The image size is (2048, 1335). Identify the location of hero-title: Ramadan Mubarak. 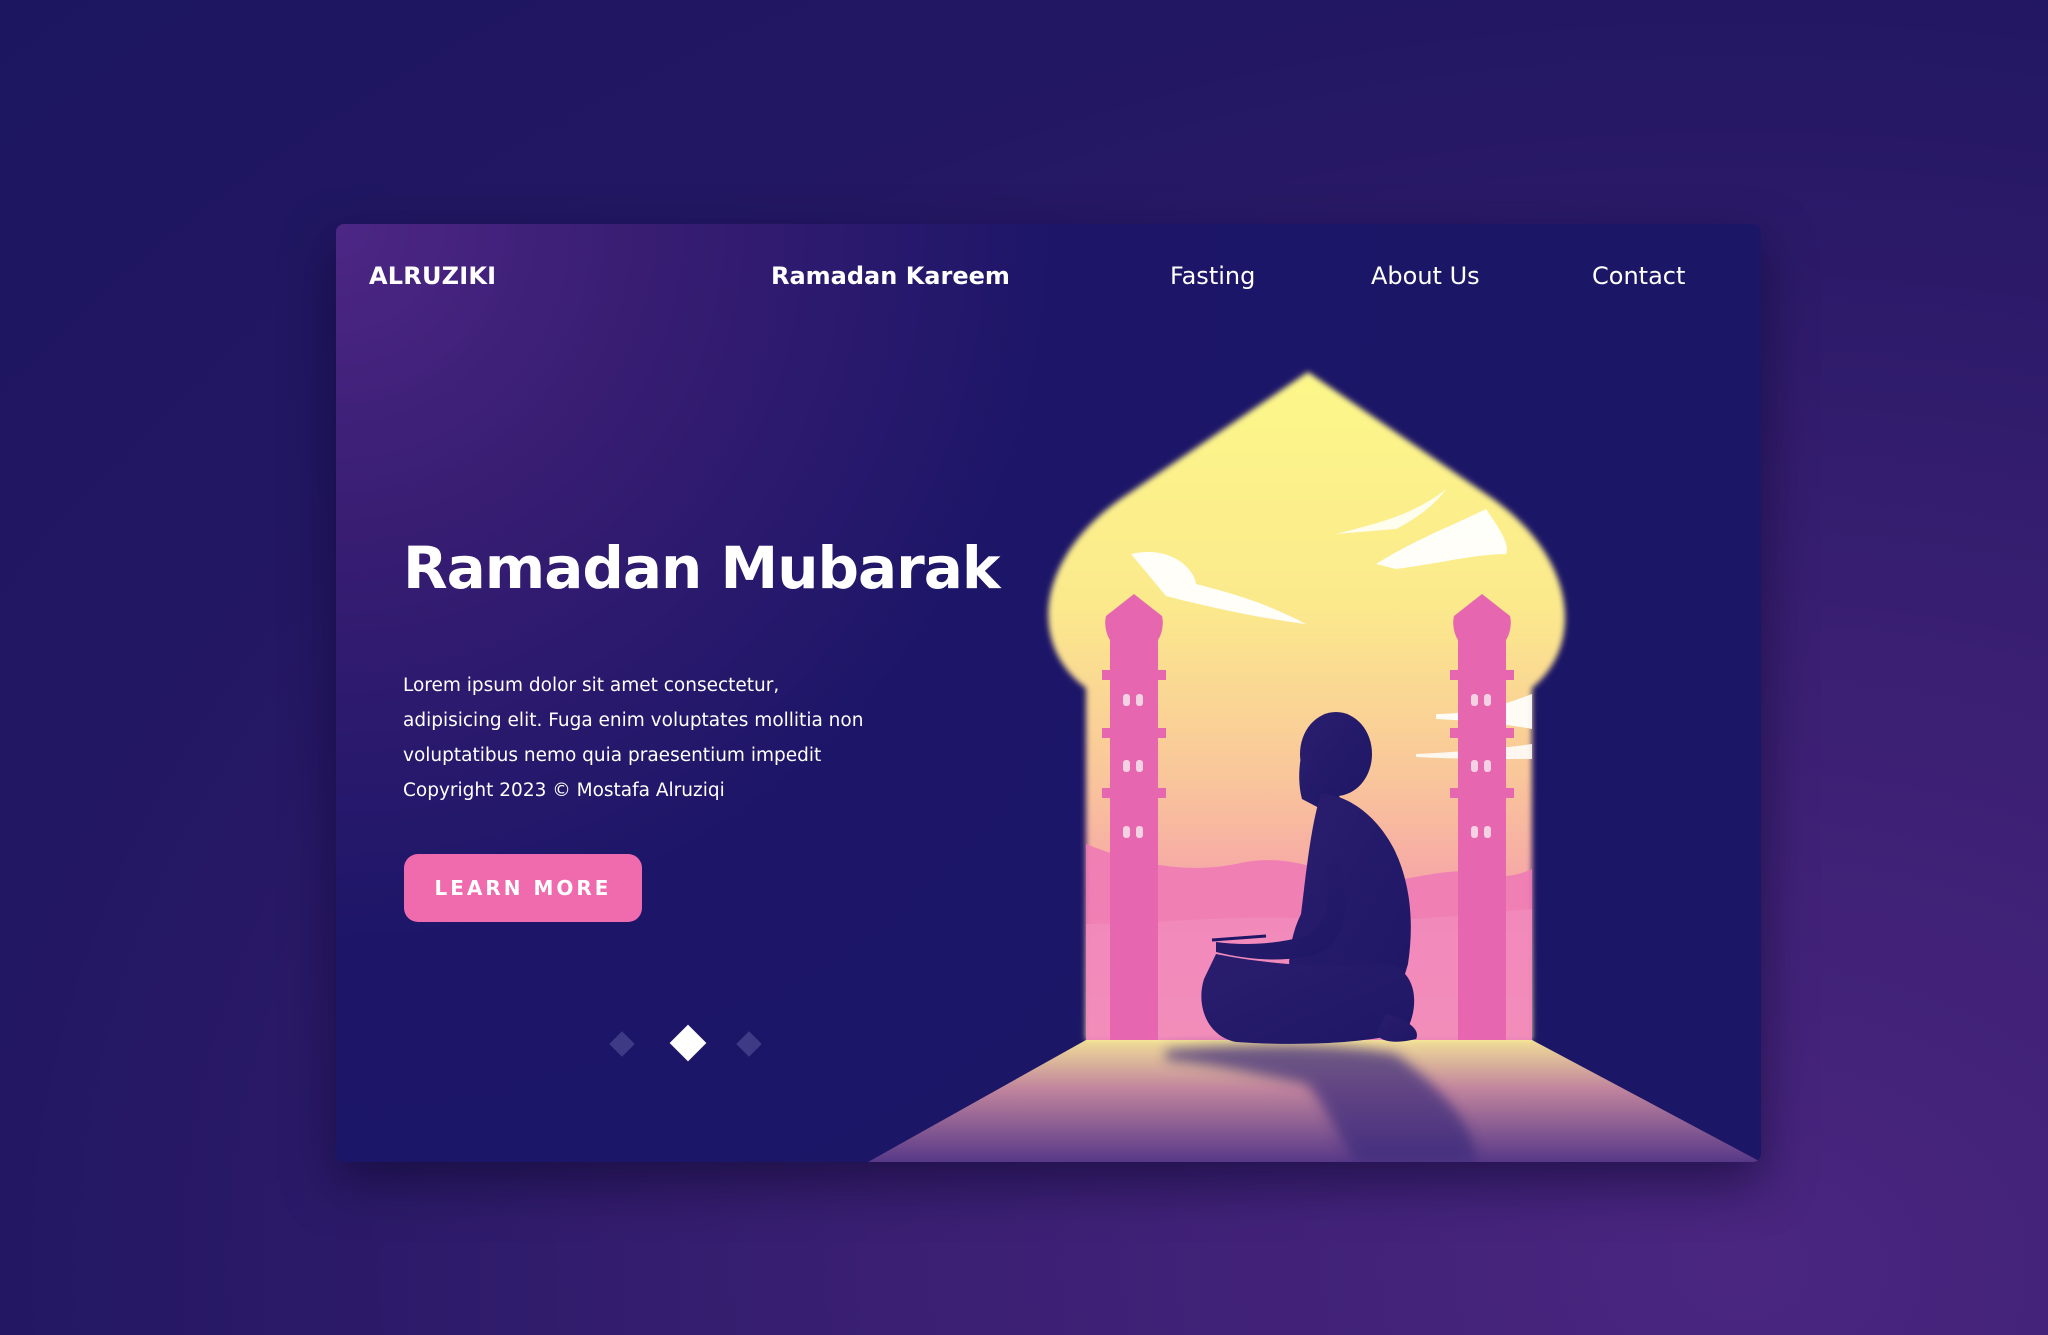
(701, 568).